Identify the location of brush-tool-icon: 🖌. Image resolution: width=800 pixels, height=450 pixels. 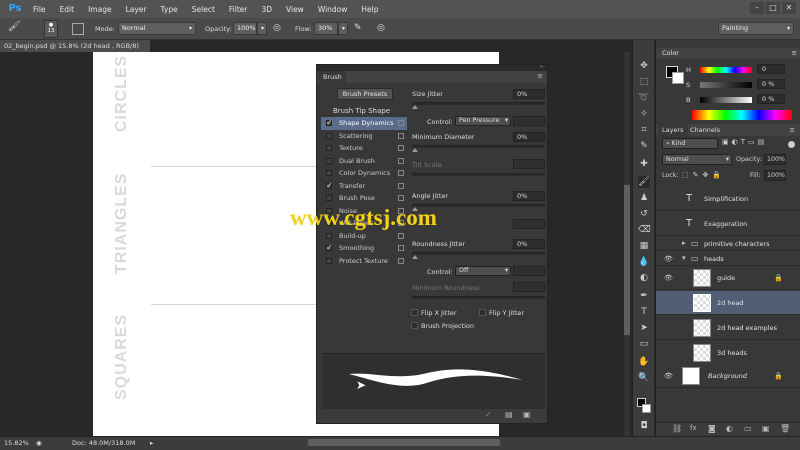
(17, 28).